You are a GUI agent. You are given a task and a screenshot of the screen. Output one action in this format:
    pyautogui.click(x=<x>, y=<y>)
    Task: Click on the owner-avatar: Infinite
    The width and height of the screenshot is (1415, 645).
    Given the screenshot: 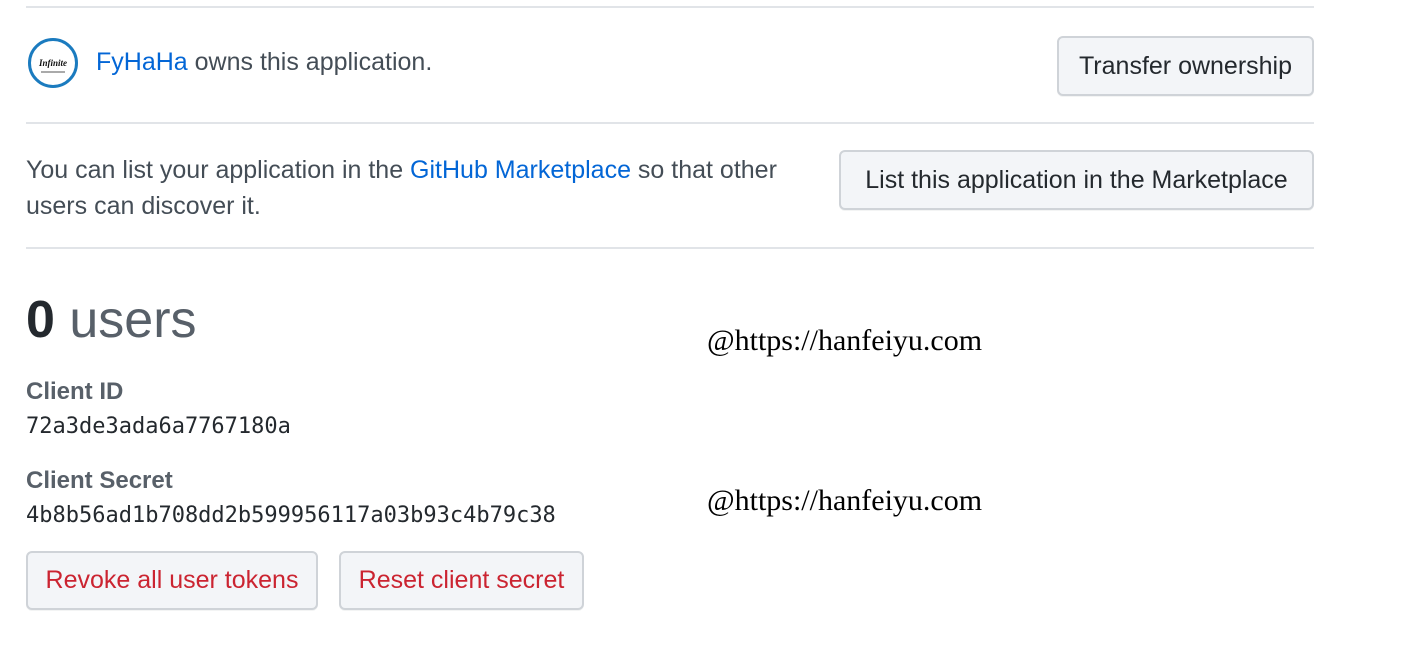 What is the action you would take?
    pyautogui.click(x=53, y=63)
    